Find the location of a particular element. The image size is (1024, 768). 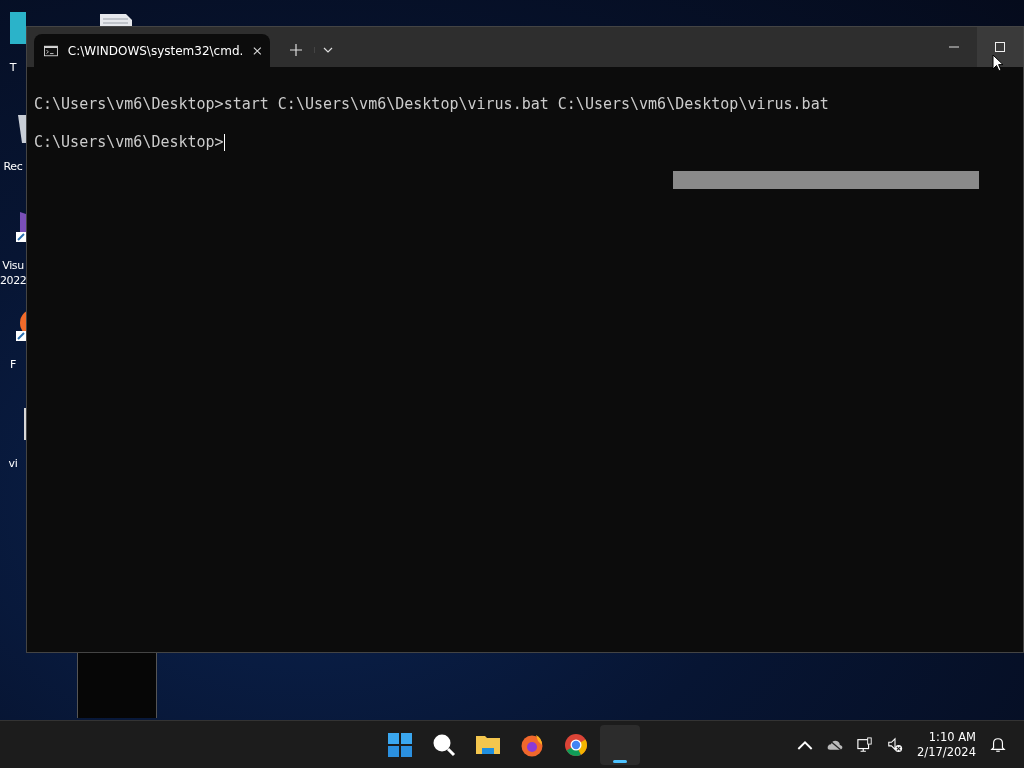

text-cursor is located at coordinates (224, 142).